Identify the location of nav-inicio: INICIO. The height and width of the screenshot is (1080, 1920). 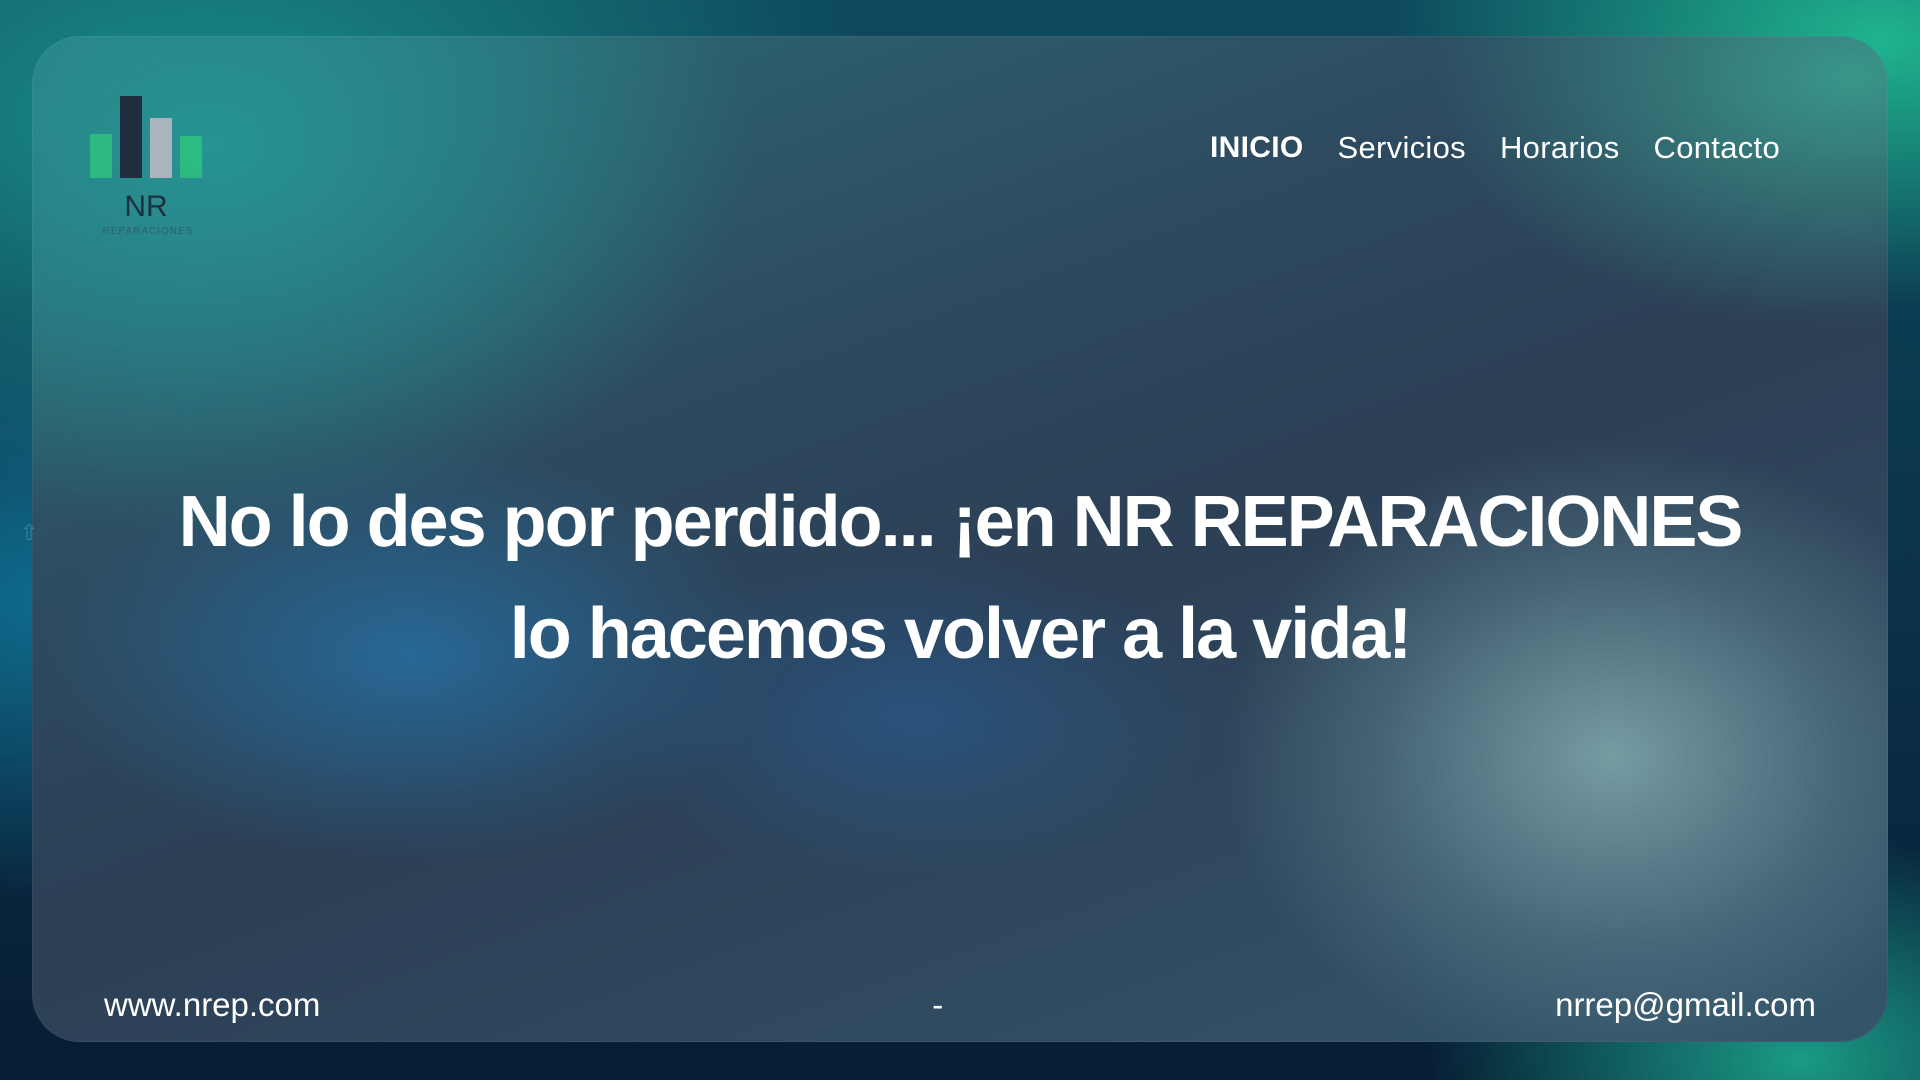
(1256, 148).